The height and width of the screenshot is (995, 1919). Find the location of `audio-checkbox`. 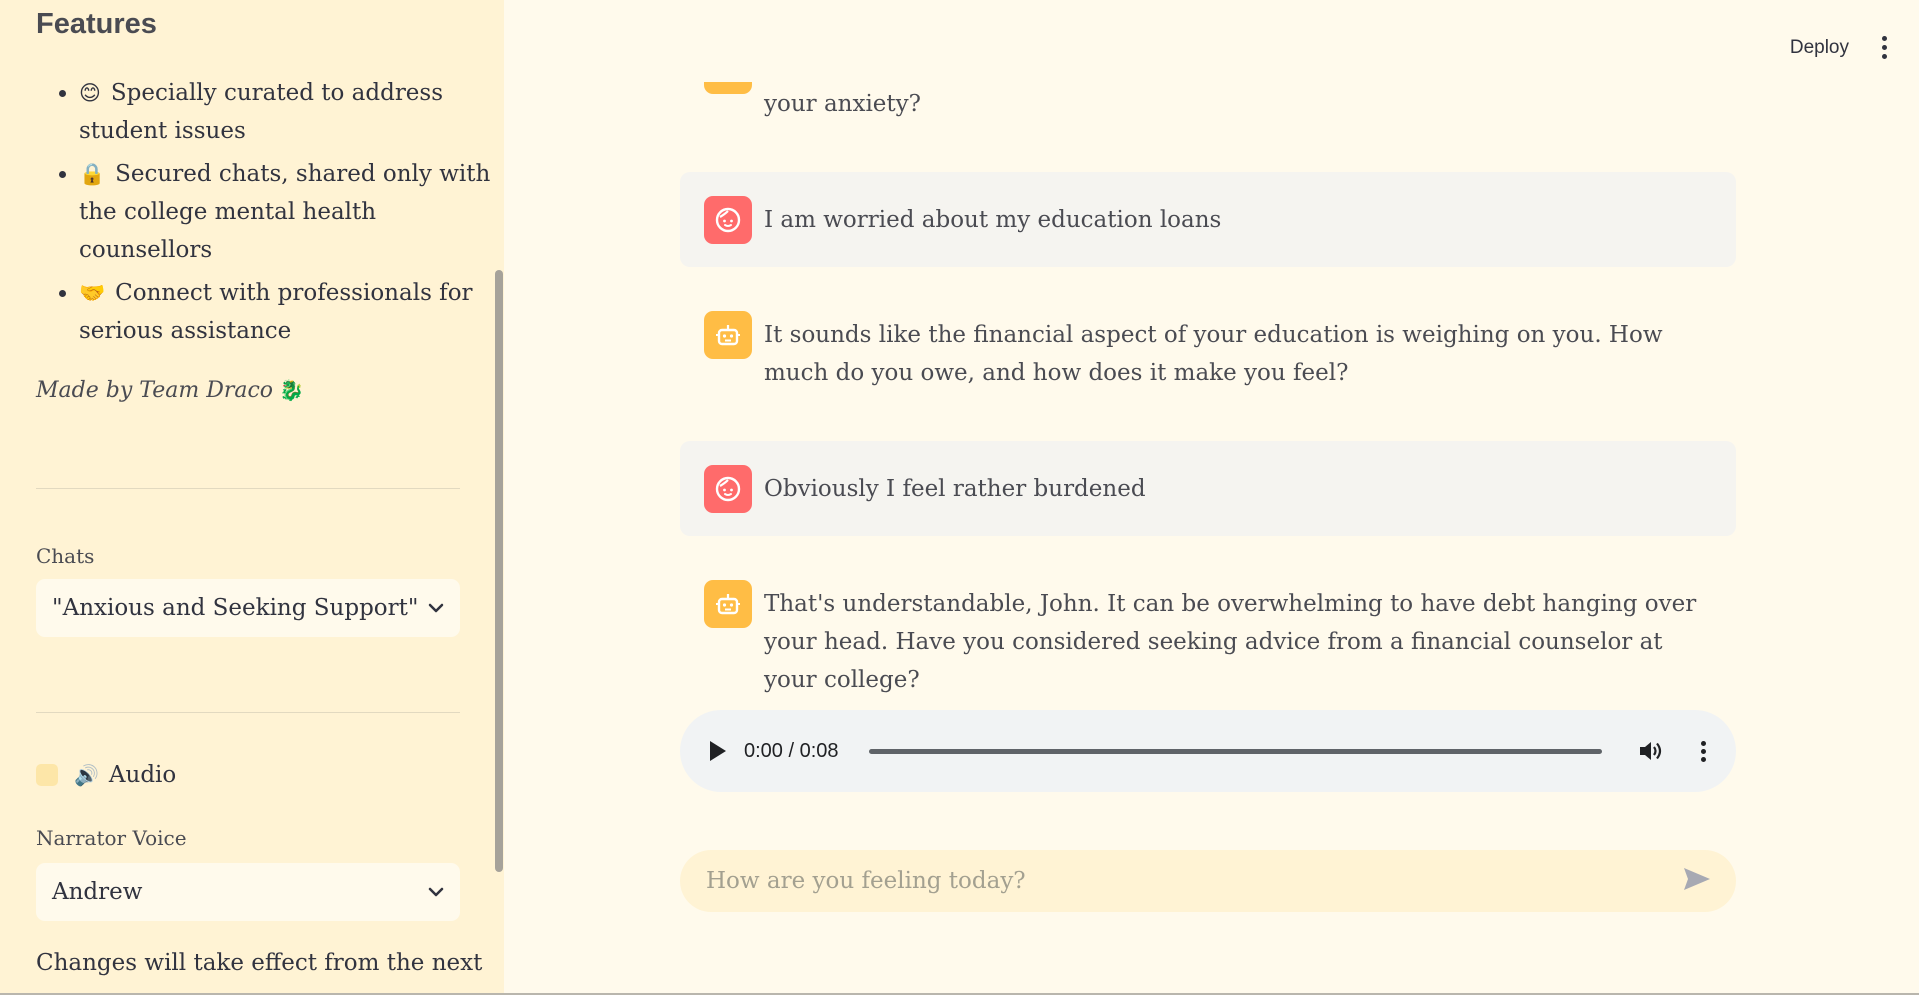

audio-checkbox is located at coordinates (47, 775).